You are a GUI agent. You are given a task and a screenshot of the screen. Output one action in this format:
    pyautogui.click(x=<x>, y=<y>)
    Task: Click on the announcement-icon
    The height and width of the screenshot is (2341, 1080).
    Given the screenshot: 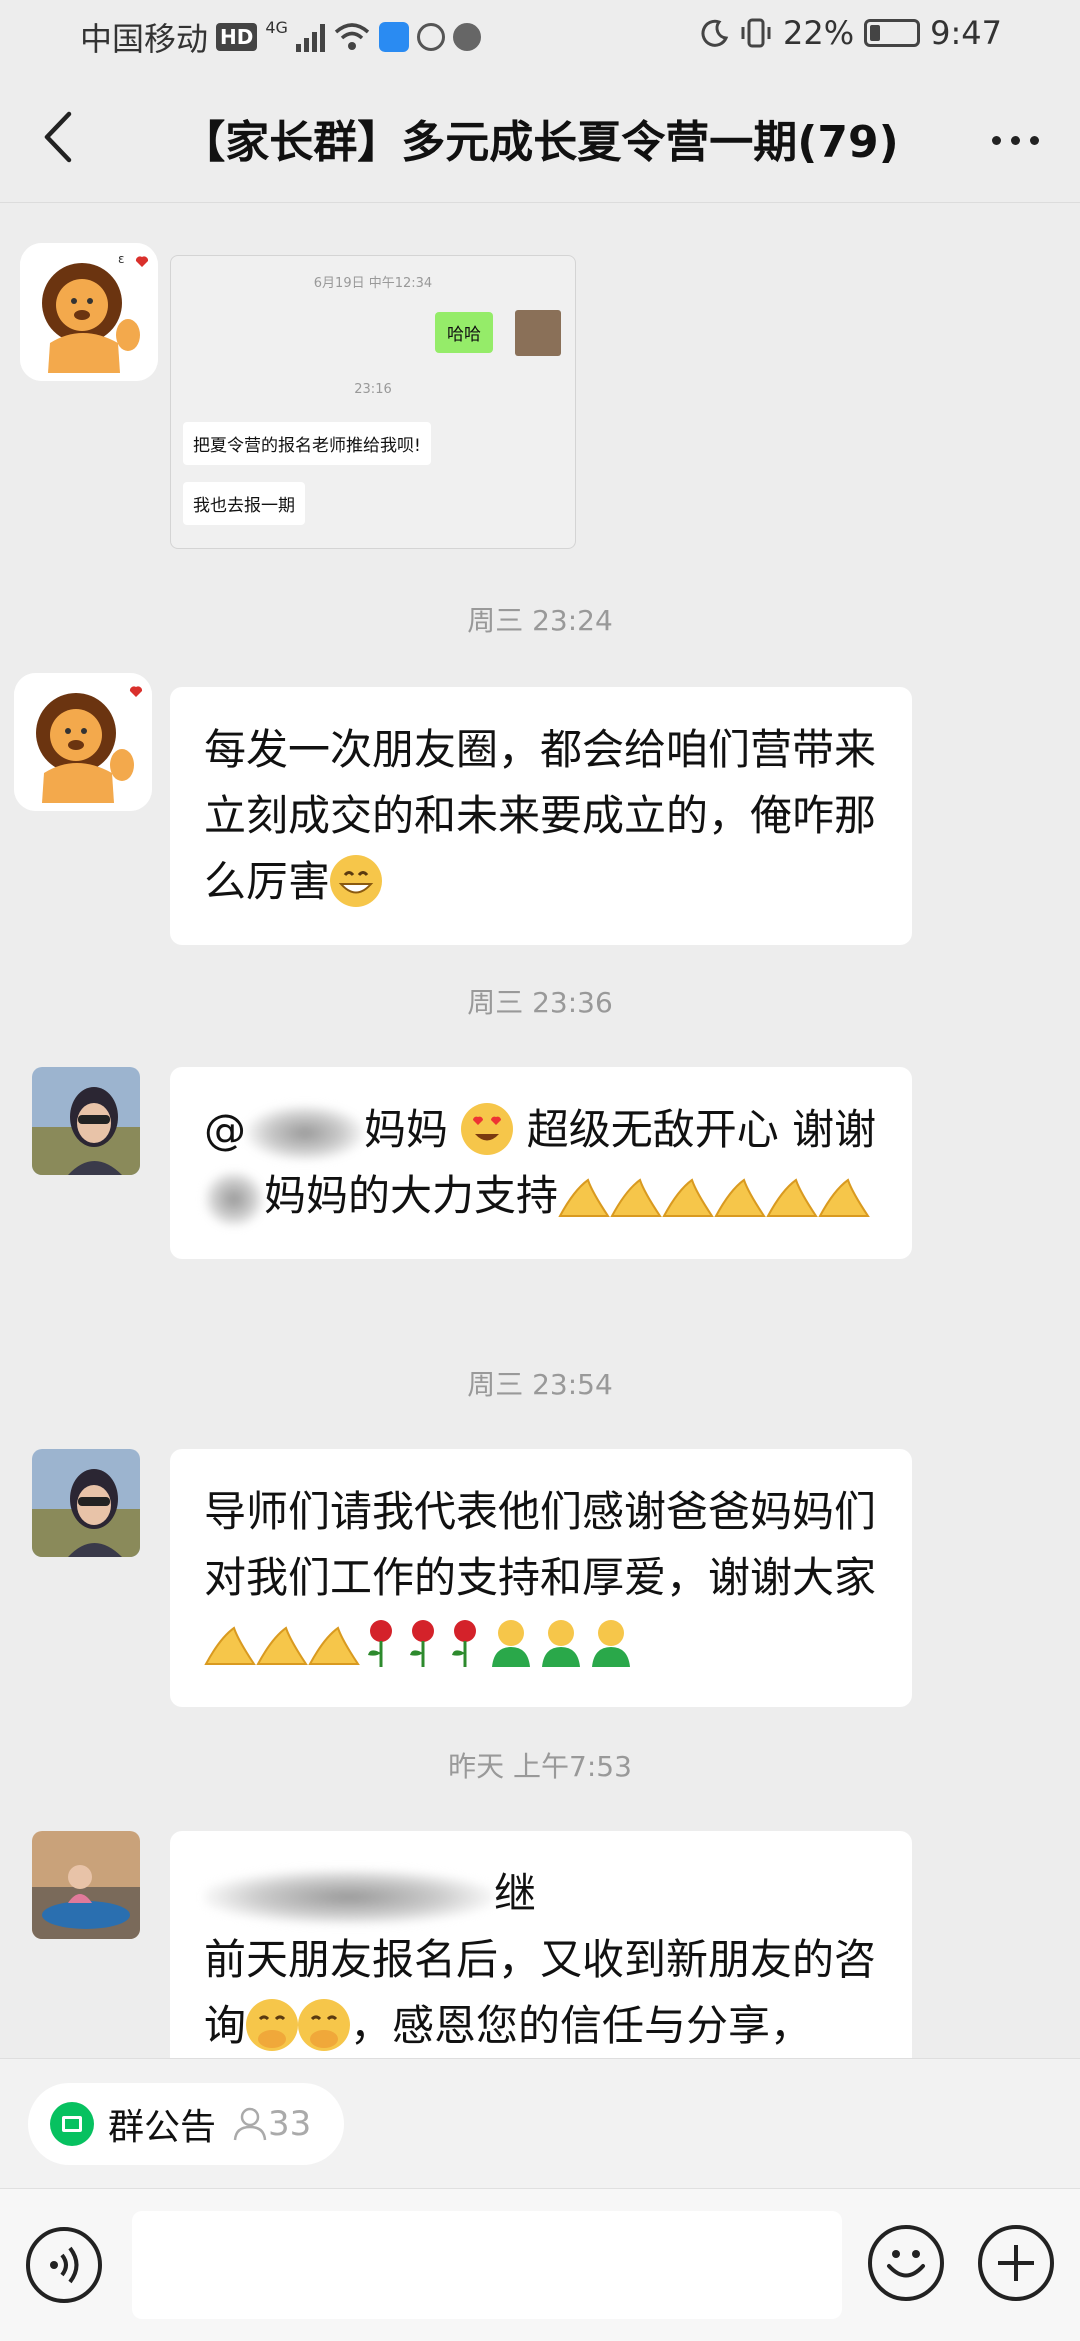 What is the action you would take?
    pyautogui.click(x=72, y=2124)
    